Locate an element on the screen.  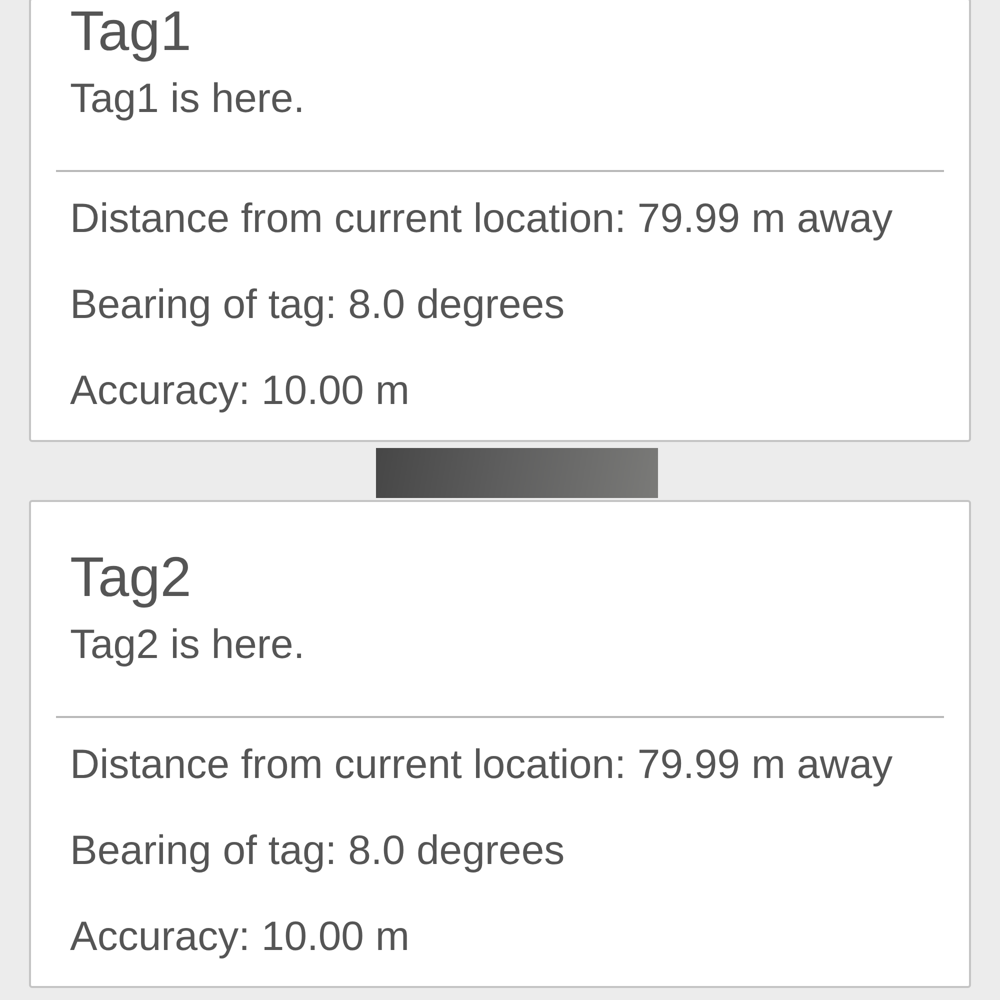
card-title: Tag2 is located at coordinates (131, 577).